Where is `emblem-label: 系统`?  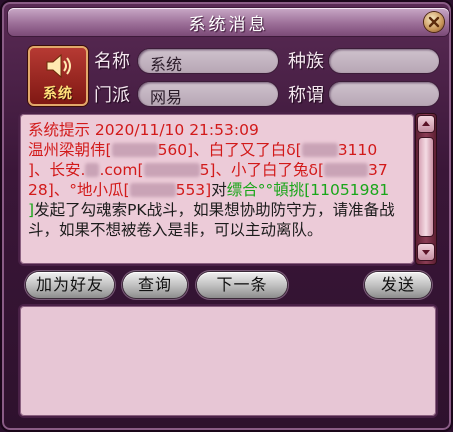
emblem-label: 系统 is located at coordinates (58, 94).